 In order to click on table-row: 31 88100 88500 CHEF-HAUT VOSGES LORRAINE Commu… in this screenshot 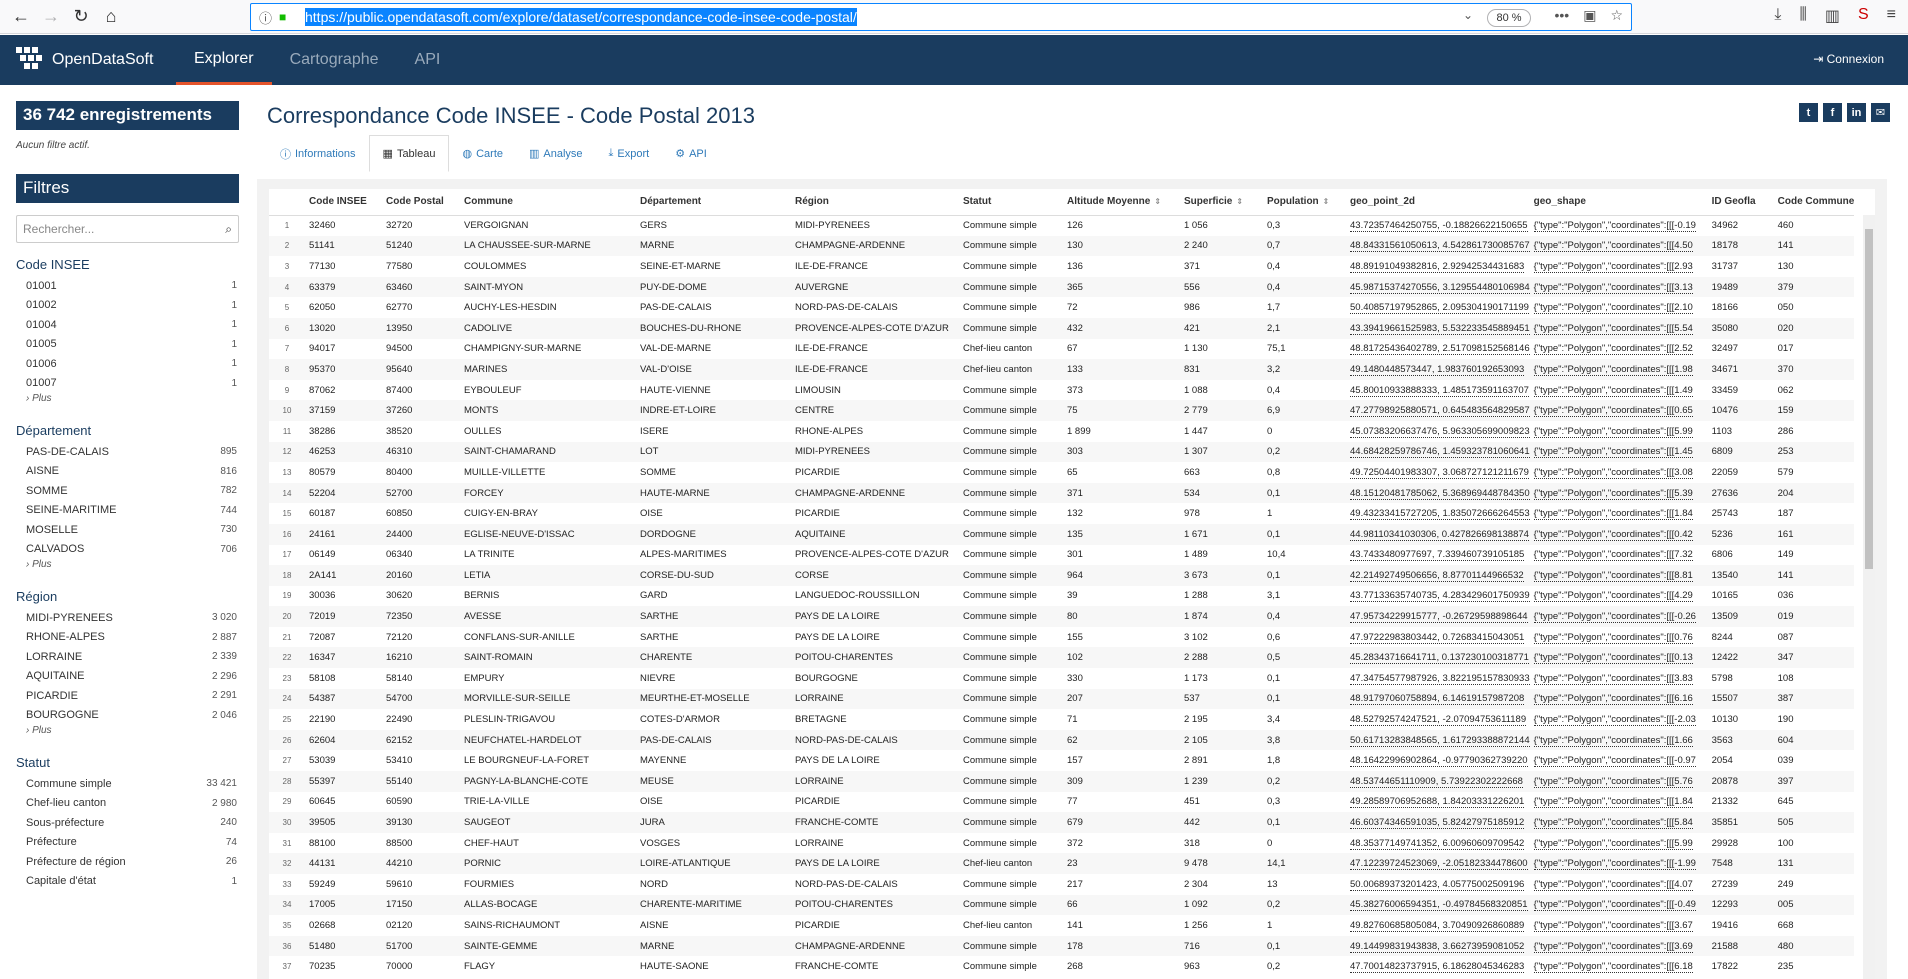, I will do `click(1061, 843)`.